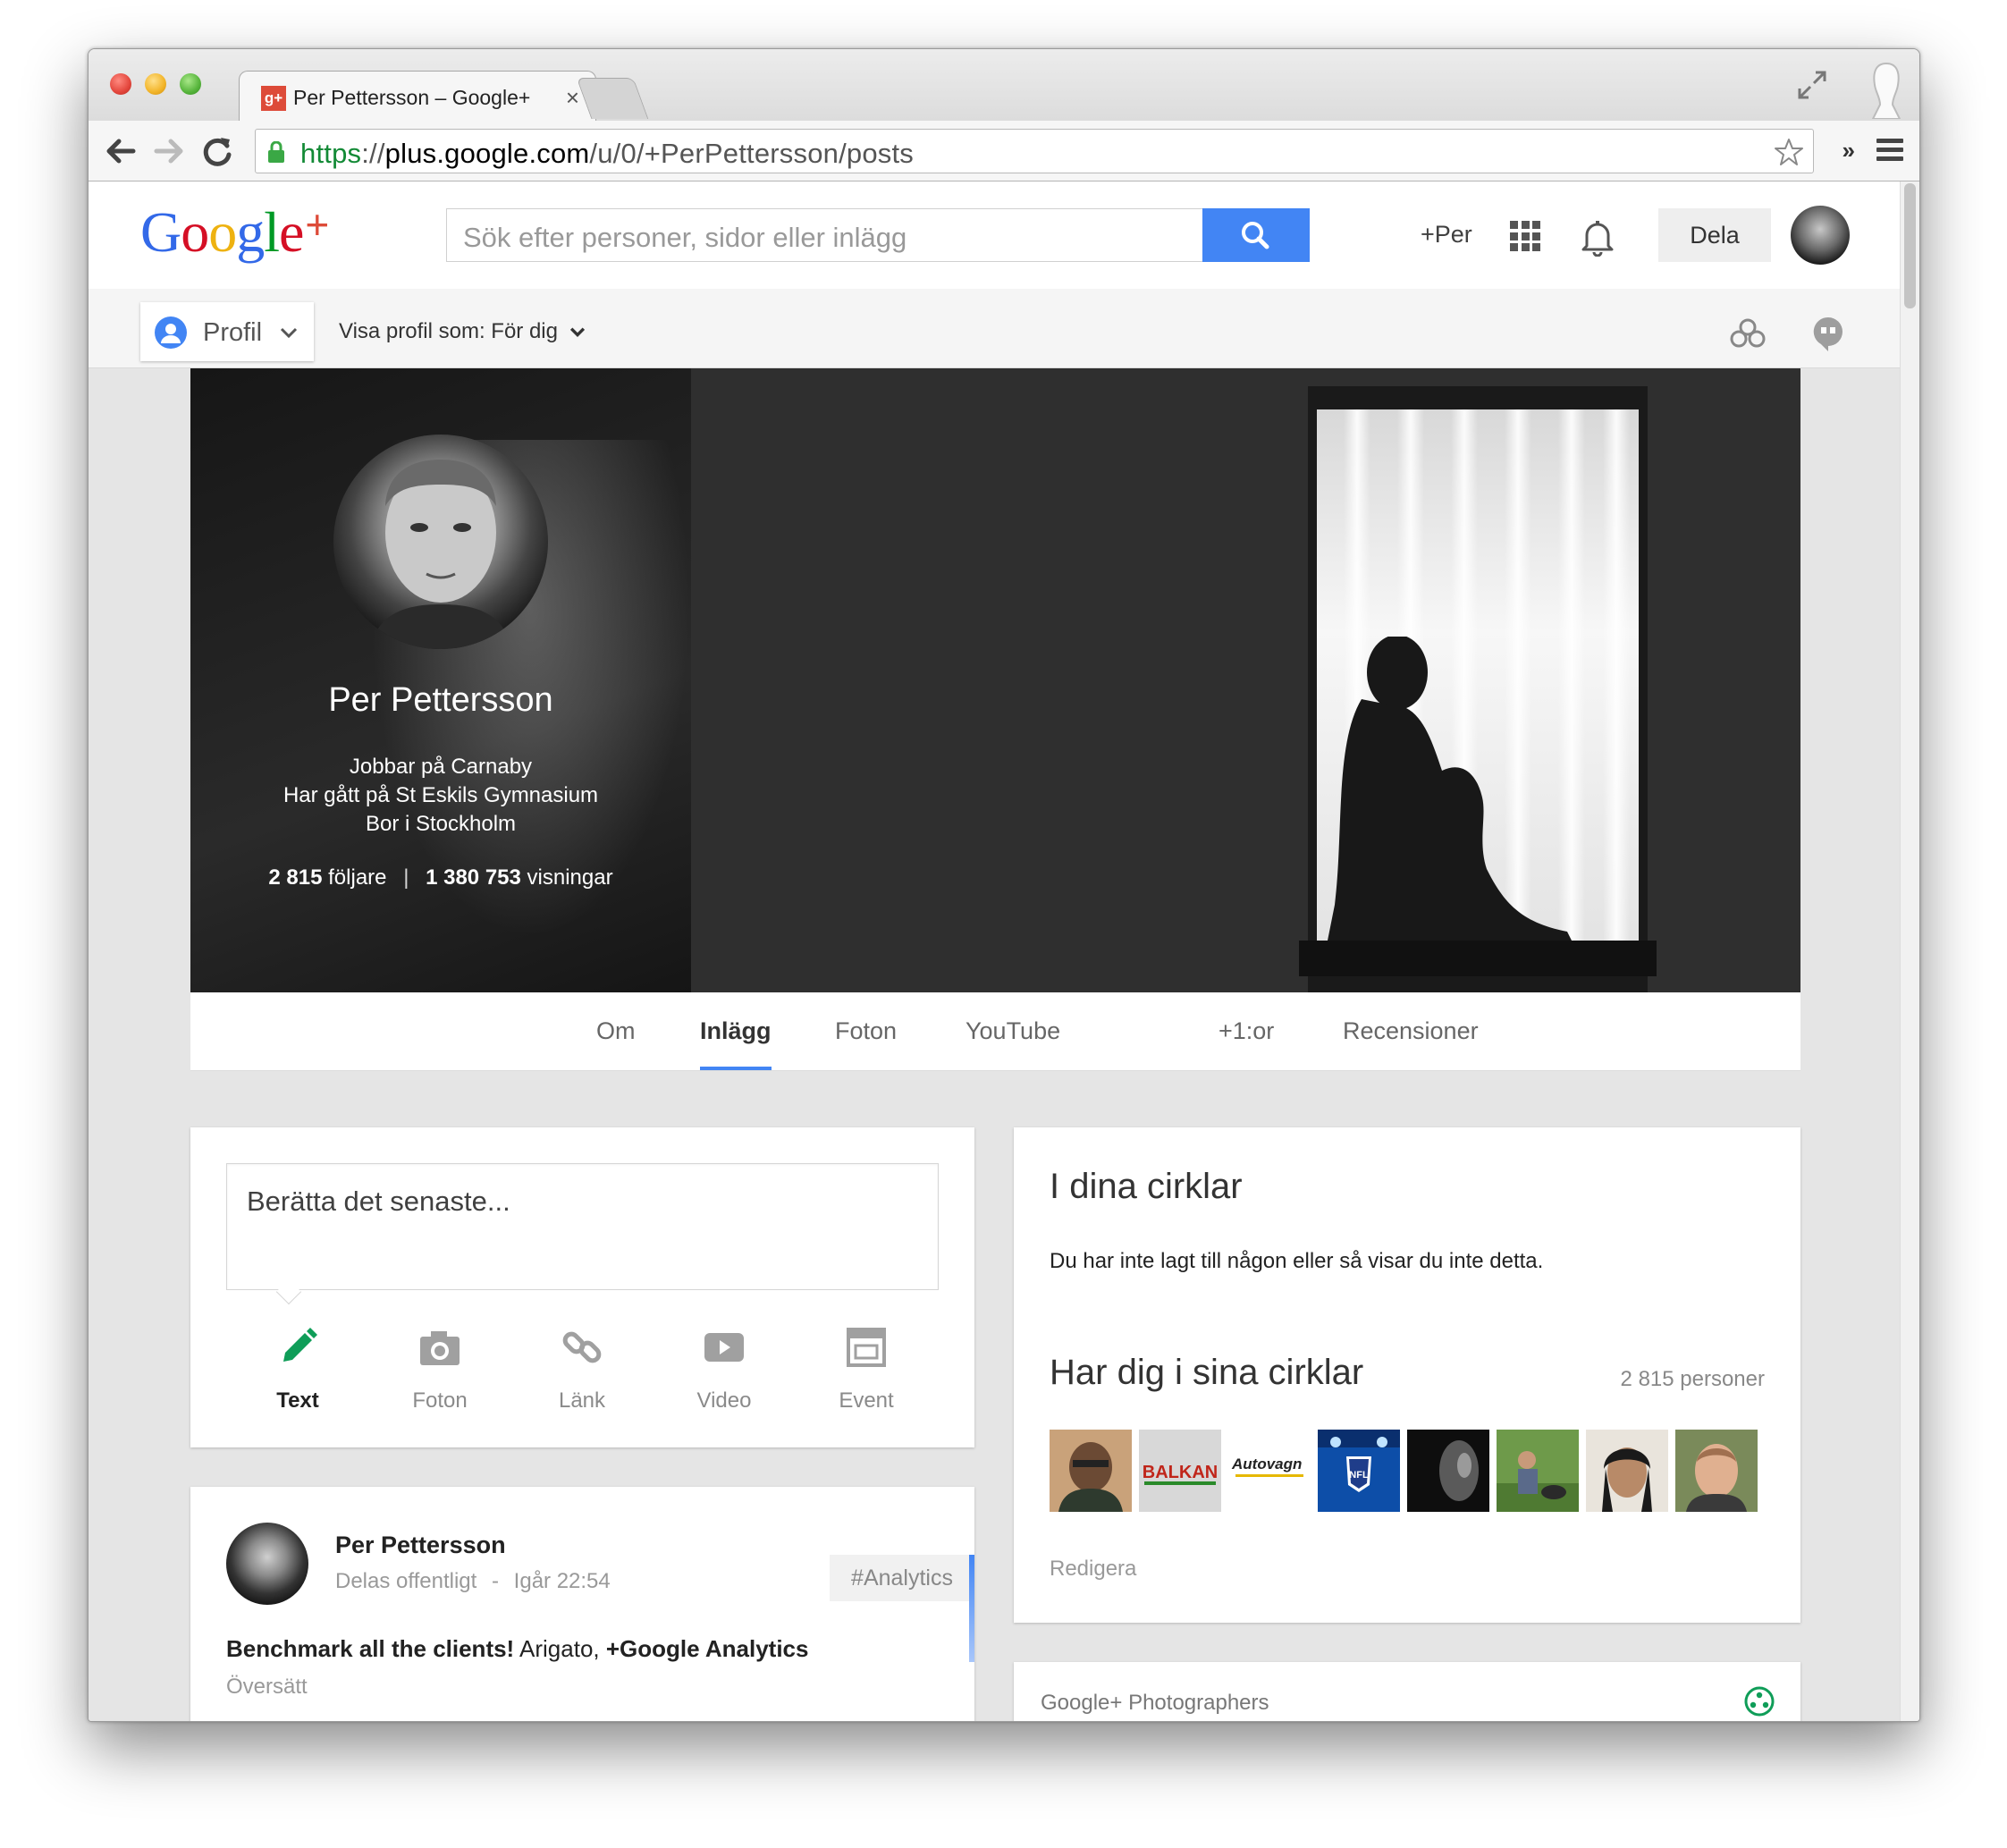  What do you see at coordinates (1759, 1701) in the screenshot?
I see `community-icon` at bounding box center [1759, 1701].